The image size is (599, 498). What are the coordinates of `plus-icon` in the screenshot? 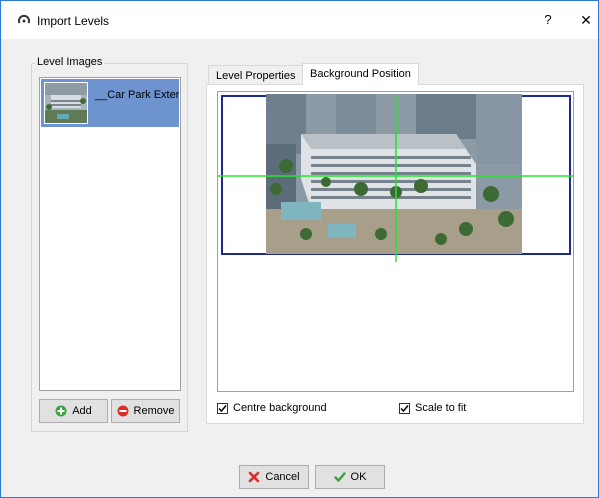 It's located at (61, 411).